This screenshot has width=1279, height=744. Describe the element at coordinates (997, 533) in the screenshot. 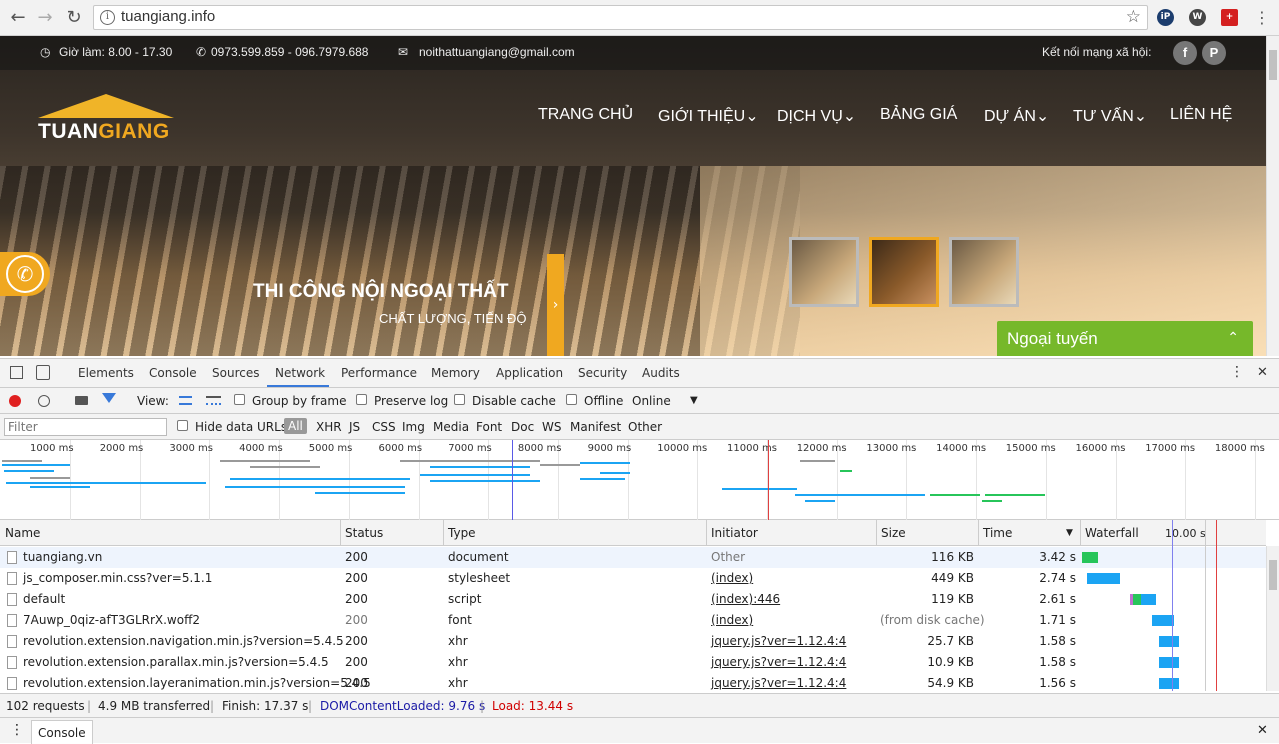

I see `column-time: Time` at that location.